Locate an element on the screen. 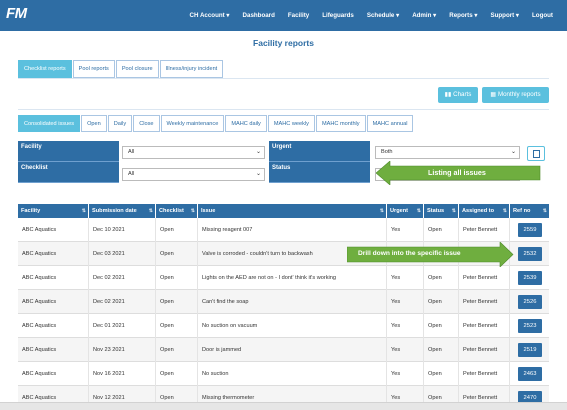  tab-close: Close is located at coordinates (146, 123).